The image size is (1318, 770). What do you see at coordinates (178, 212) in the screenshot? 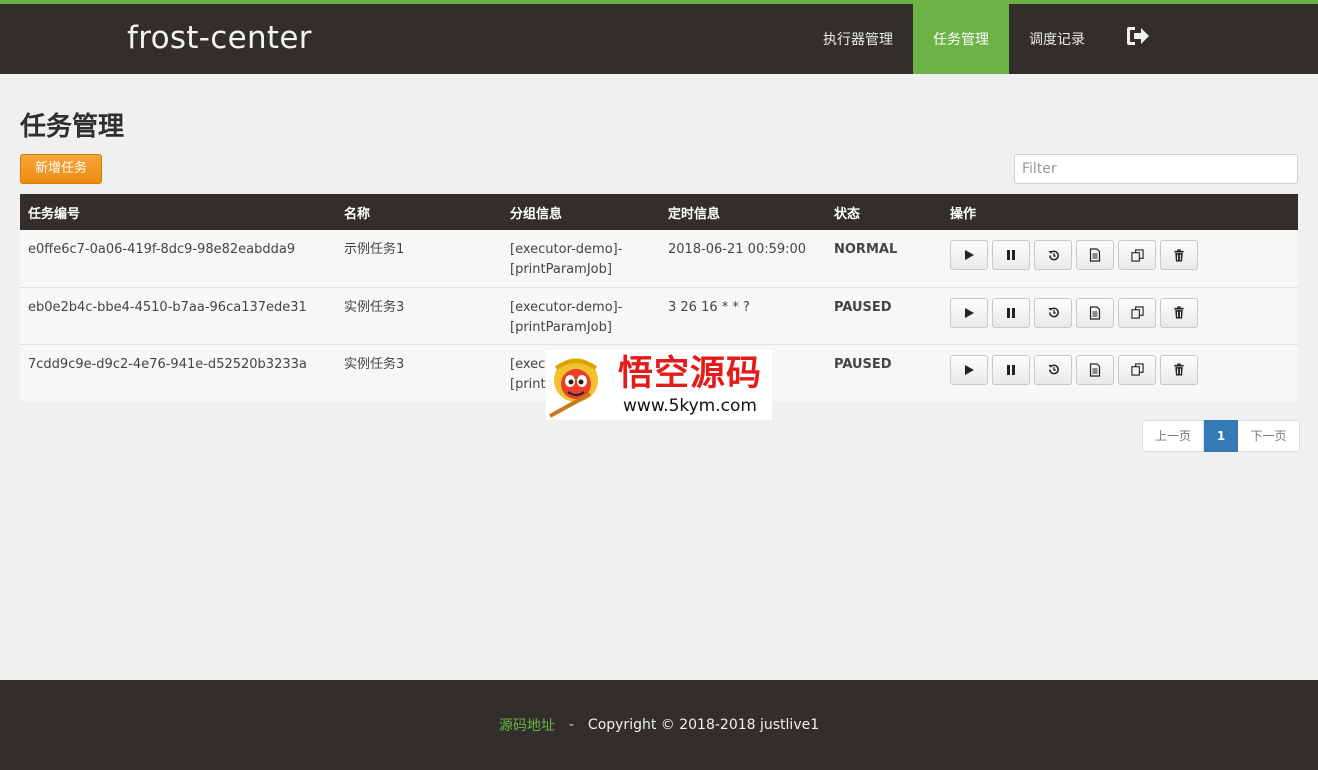
I see `column-header-task-id: 任务编号` at bounding box center [178, 212].